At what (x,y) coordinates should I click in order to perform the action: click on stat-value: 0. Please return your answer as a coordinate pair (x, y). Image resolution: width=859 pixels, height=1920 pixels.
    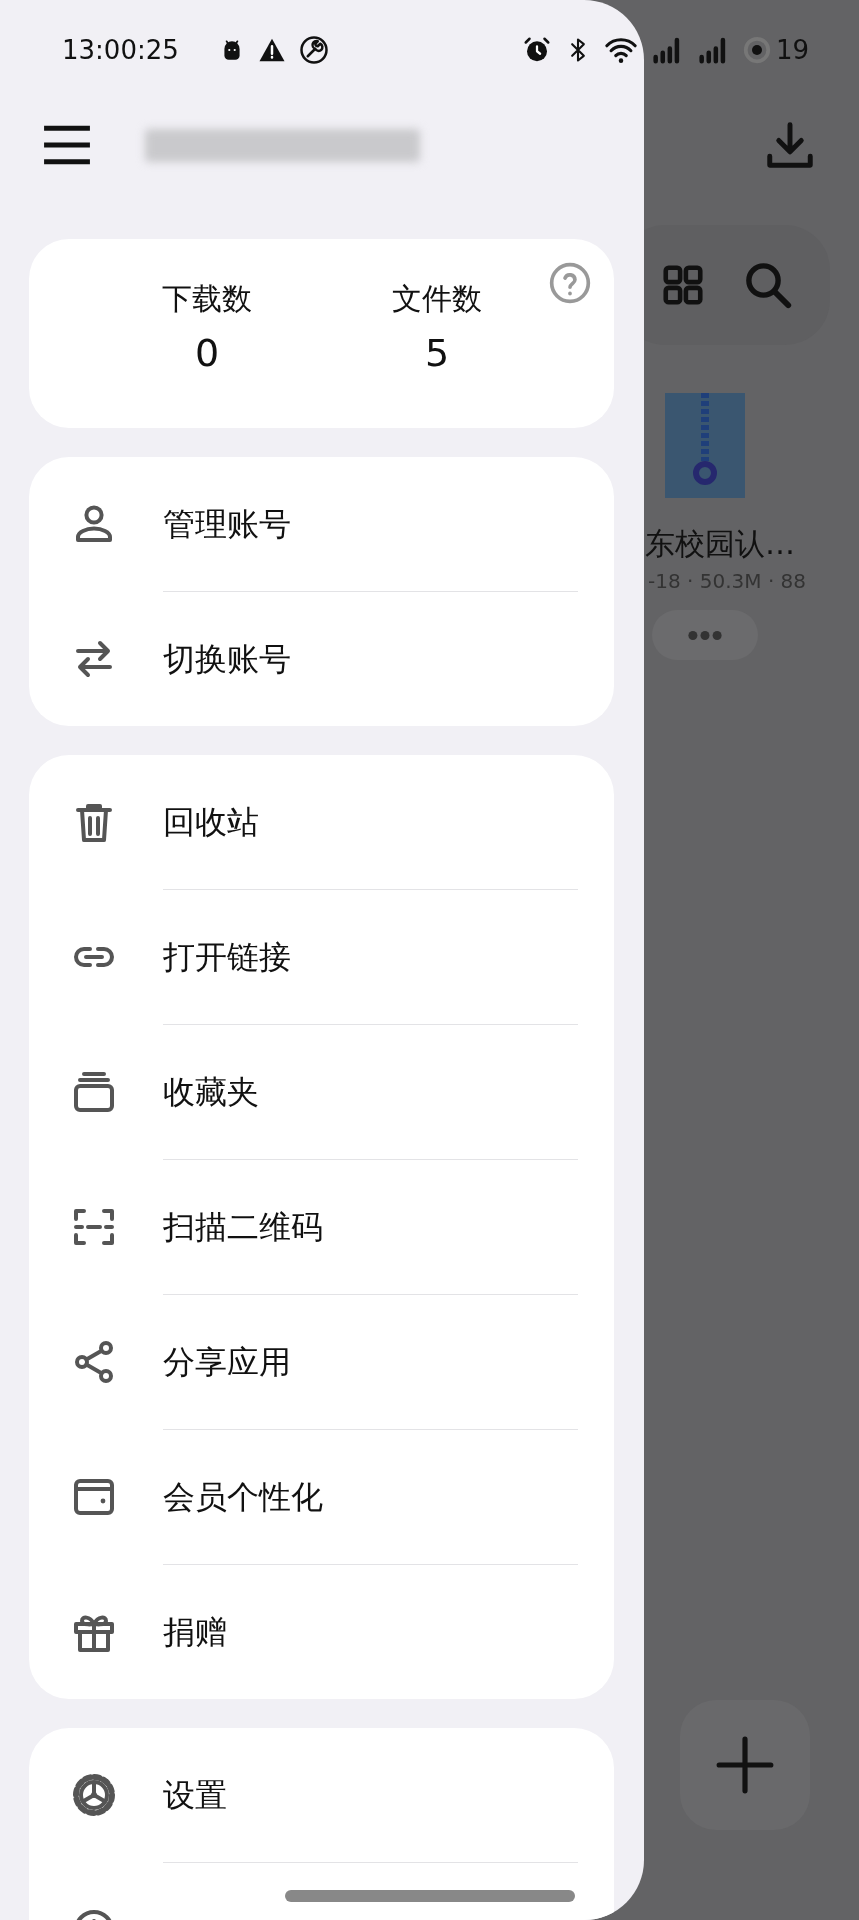
    Looking at the image, I should click on (207, 354).